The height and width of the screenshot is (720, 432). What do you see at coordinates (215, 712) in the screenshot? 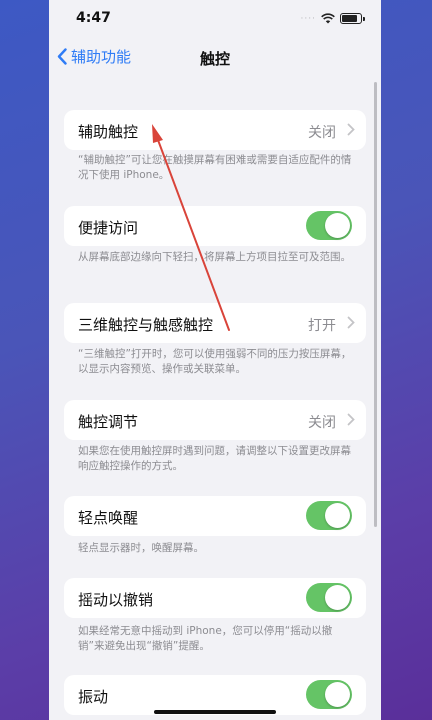
I see `home-indicator` at bounding box center [215, 712].